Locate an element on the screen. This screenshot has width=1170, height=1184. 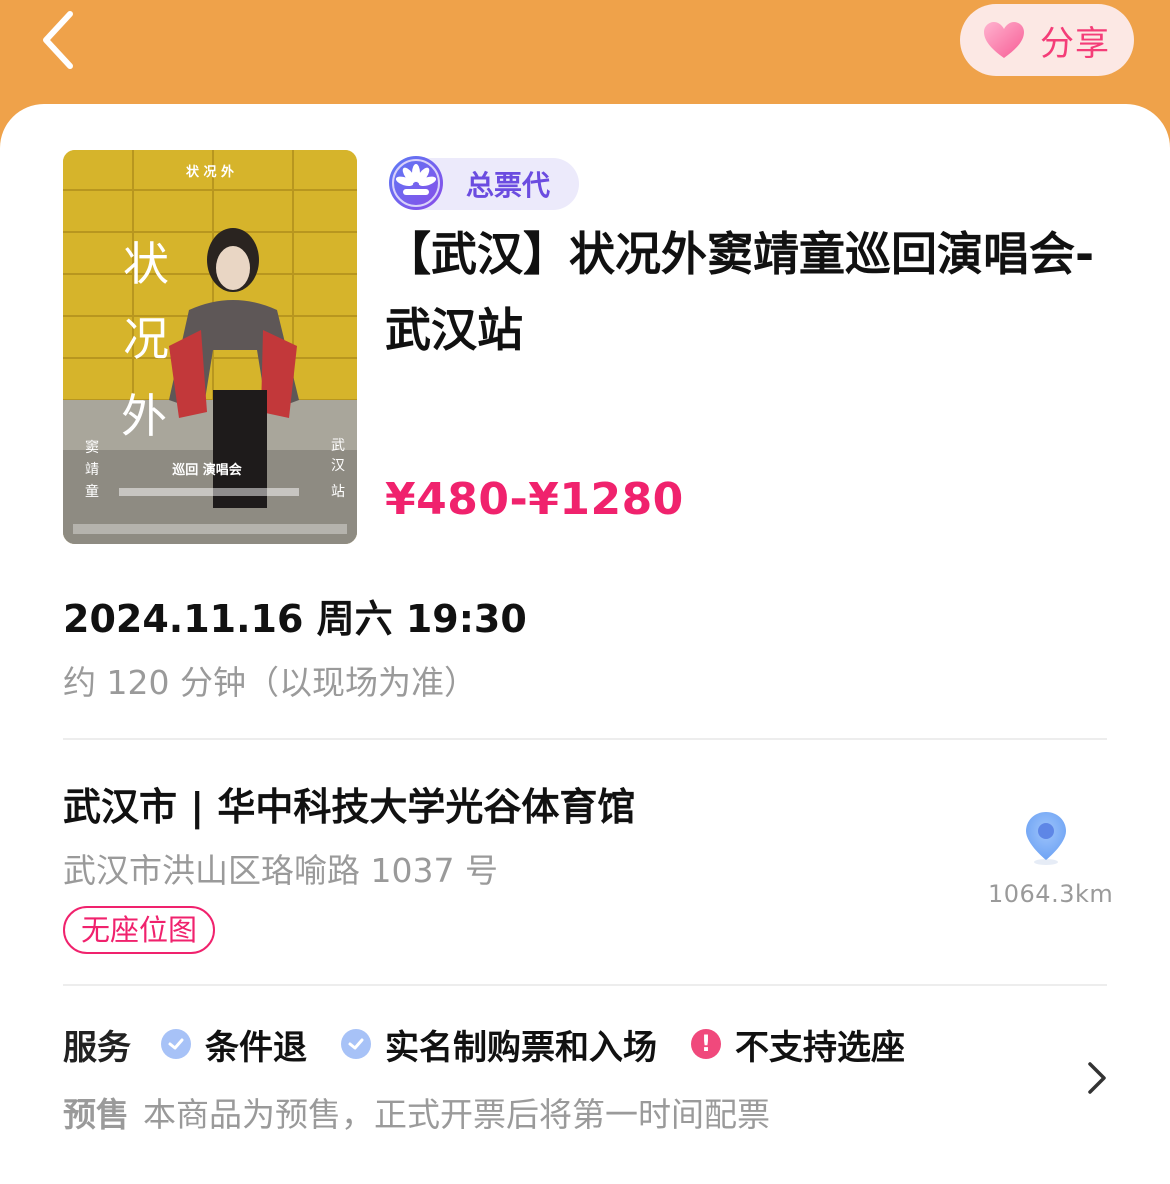
heart-icon is located at coordinates (1004, 40).